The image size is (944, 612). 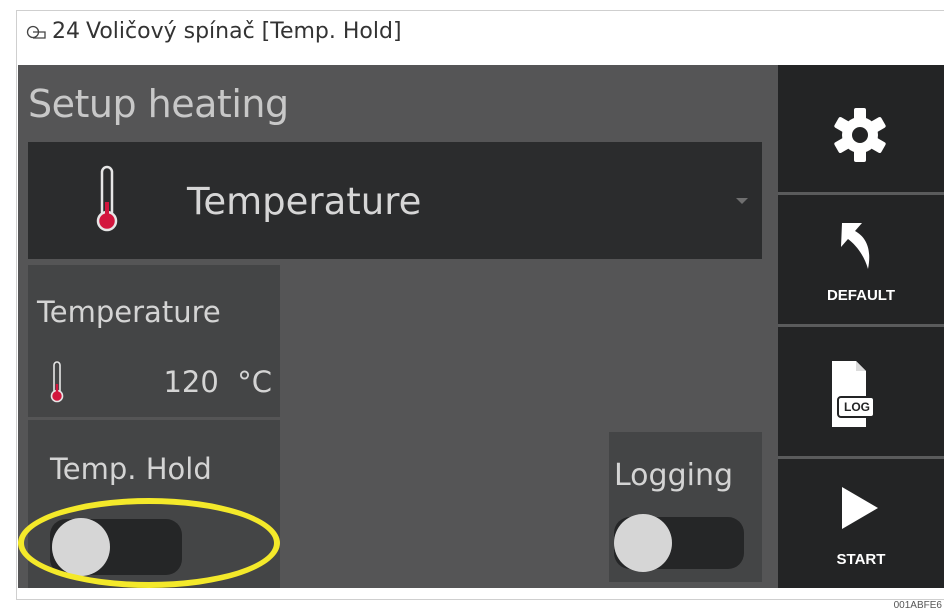 I want to click on log-button: LOG, so click(x=861, y=393).